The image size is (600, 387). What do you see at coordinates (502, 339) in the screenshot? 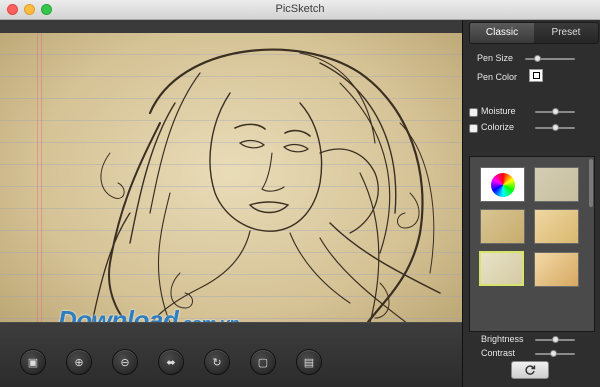
I see `brightness-label: Brightness` at bounding box center [502, 339].